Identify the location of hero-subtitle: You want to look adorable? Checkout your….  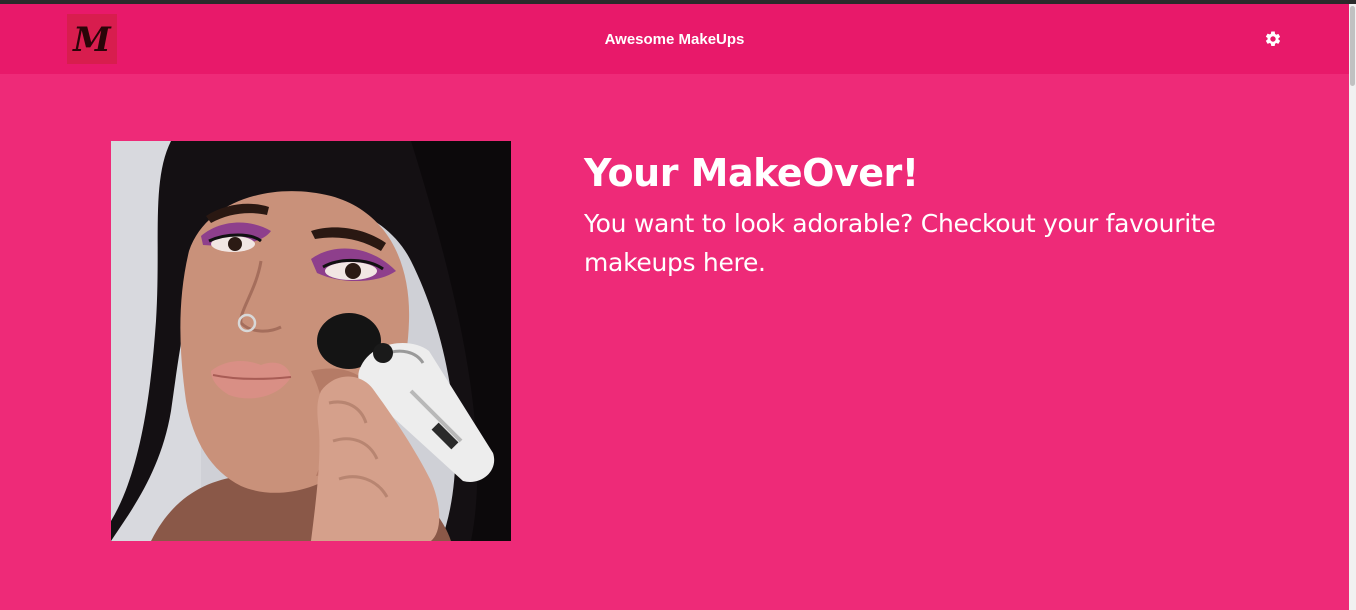
(900, 243).